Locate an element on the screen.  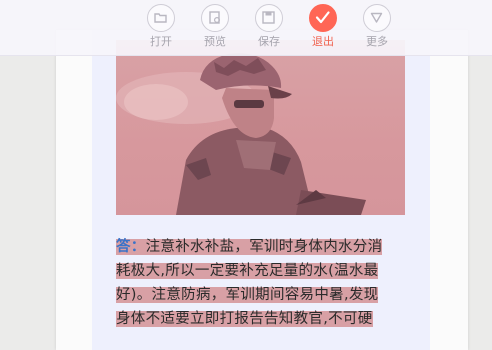
exit-button-label: 退出 is located at coordinates (323, 41).